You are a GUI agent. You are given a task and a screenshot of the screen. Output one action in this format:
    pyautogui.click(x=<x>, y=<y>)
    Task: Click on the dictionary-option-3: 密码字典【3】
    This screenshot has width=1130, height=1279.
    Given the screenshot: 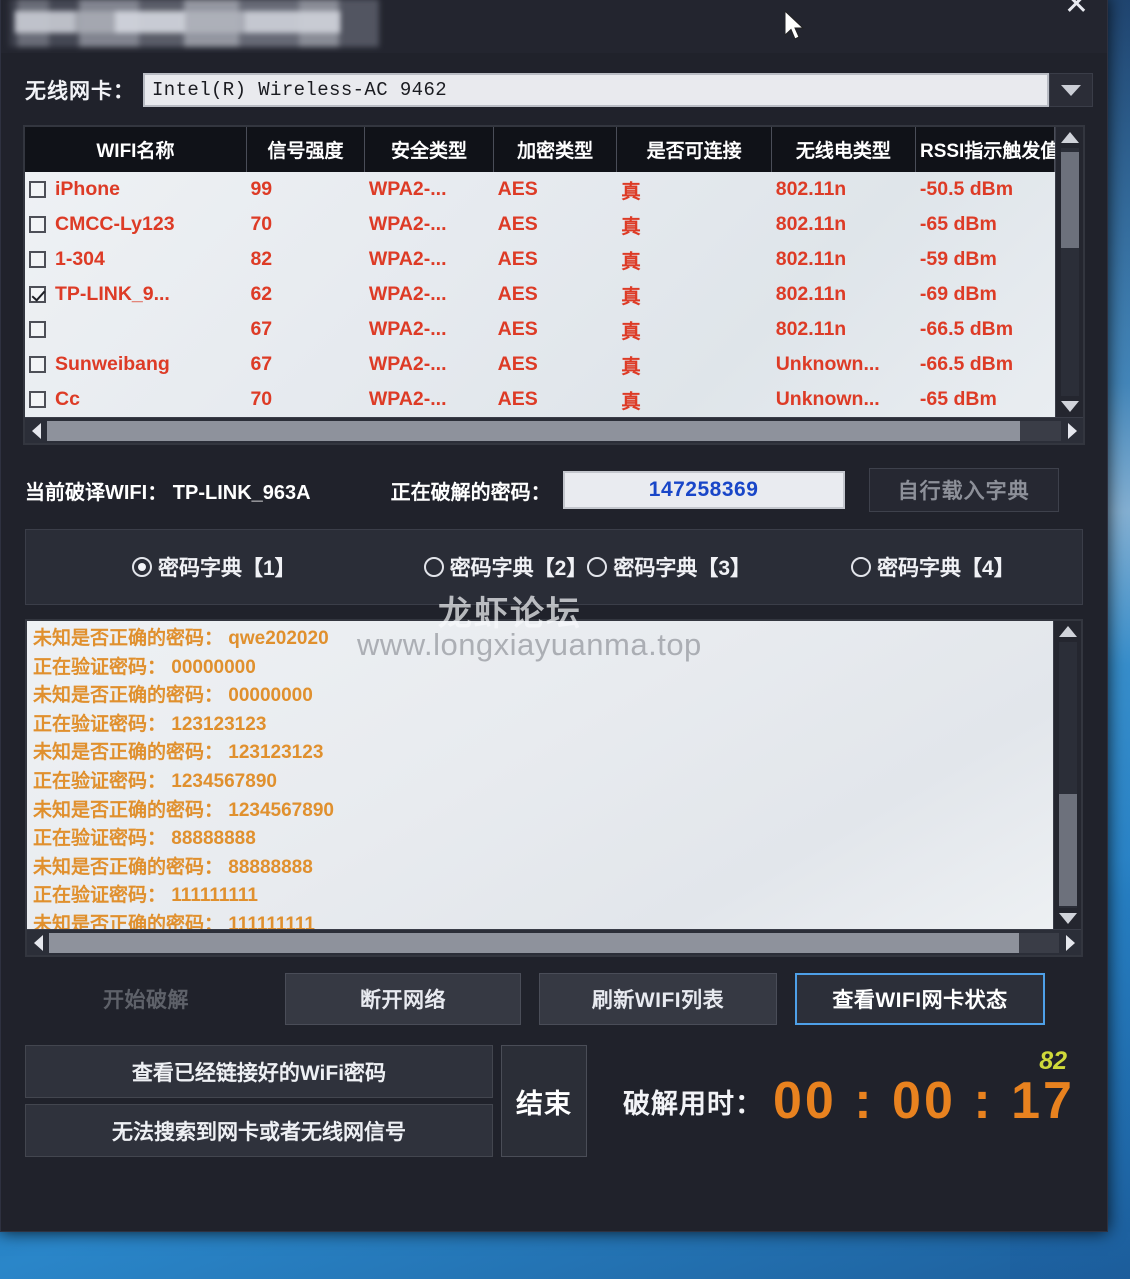 What is the action you would take?
    pyautogui.click(x=669, y=567)
    